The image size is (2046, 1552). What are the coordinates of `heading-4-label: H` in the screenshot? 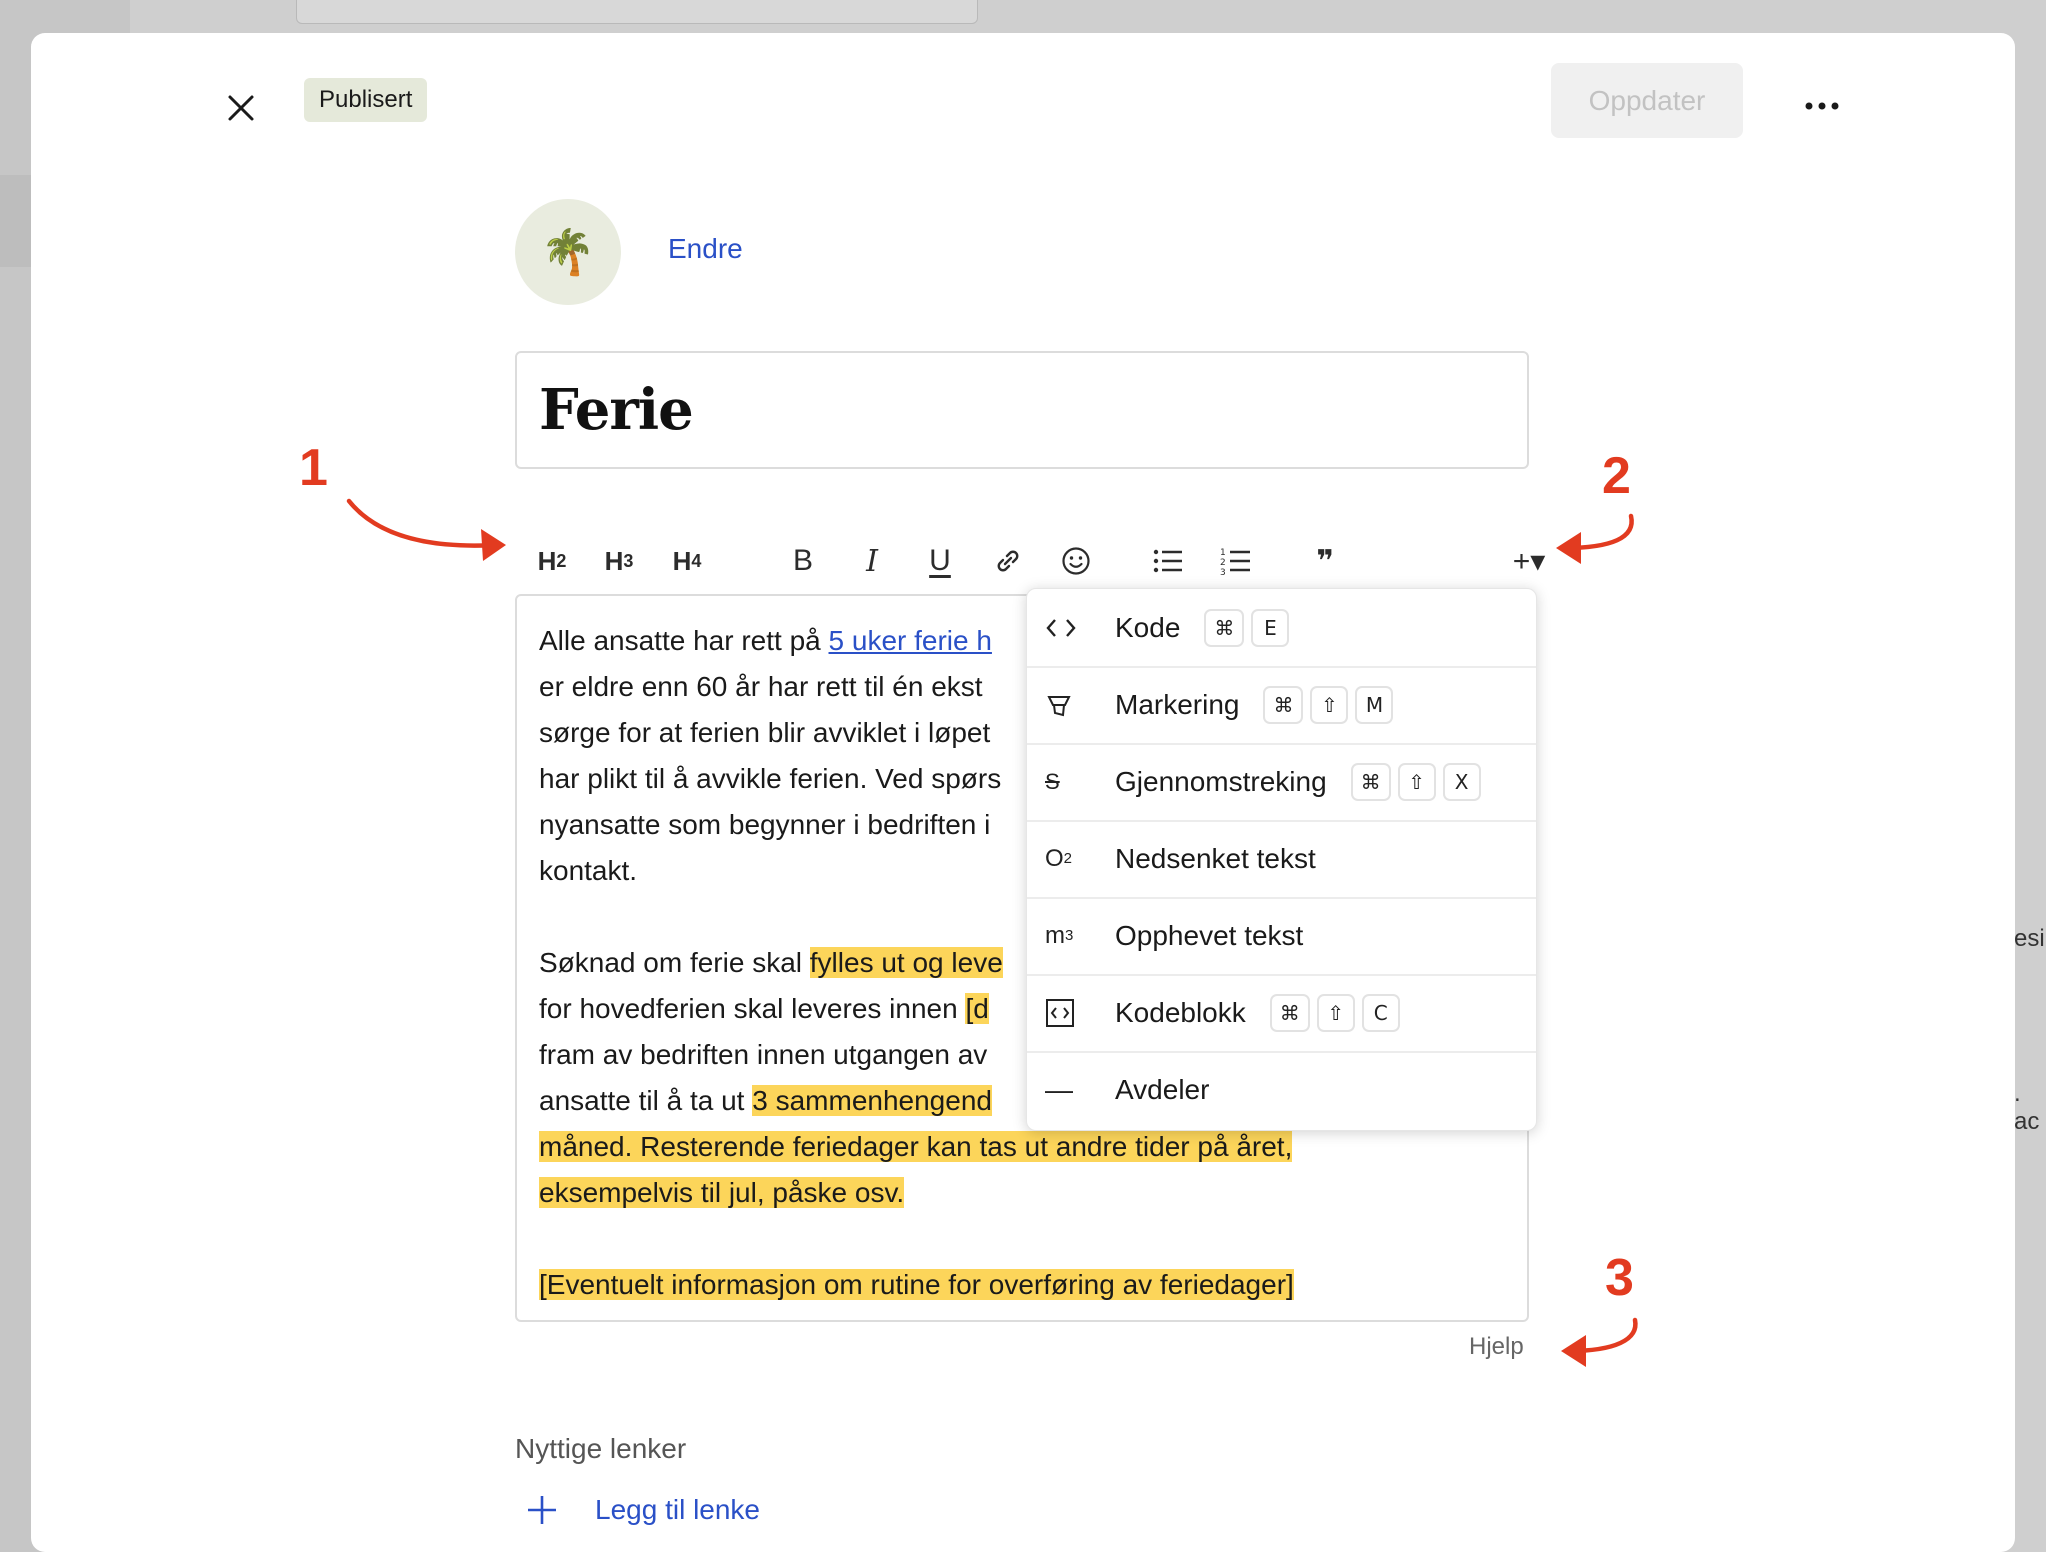 It's located at (682, 560).